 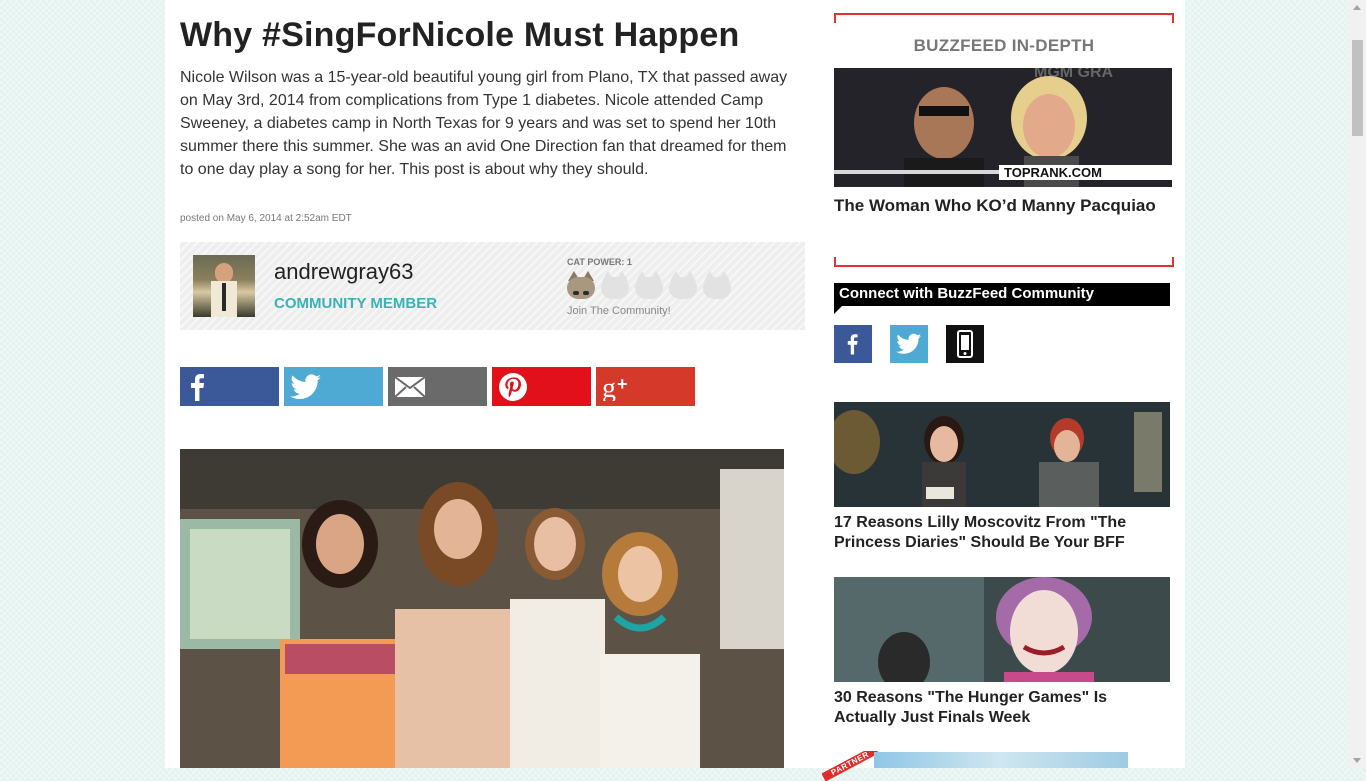 I want to click on connect-header-tail, so click(x=838, y=310).